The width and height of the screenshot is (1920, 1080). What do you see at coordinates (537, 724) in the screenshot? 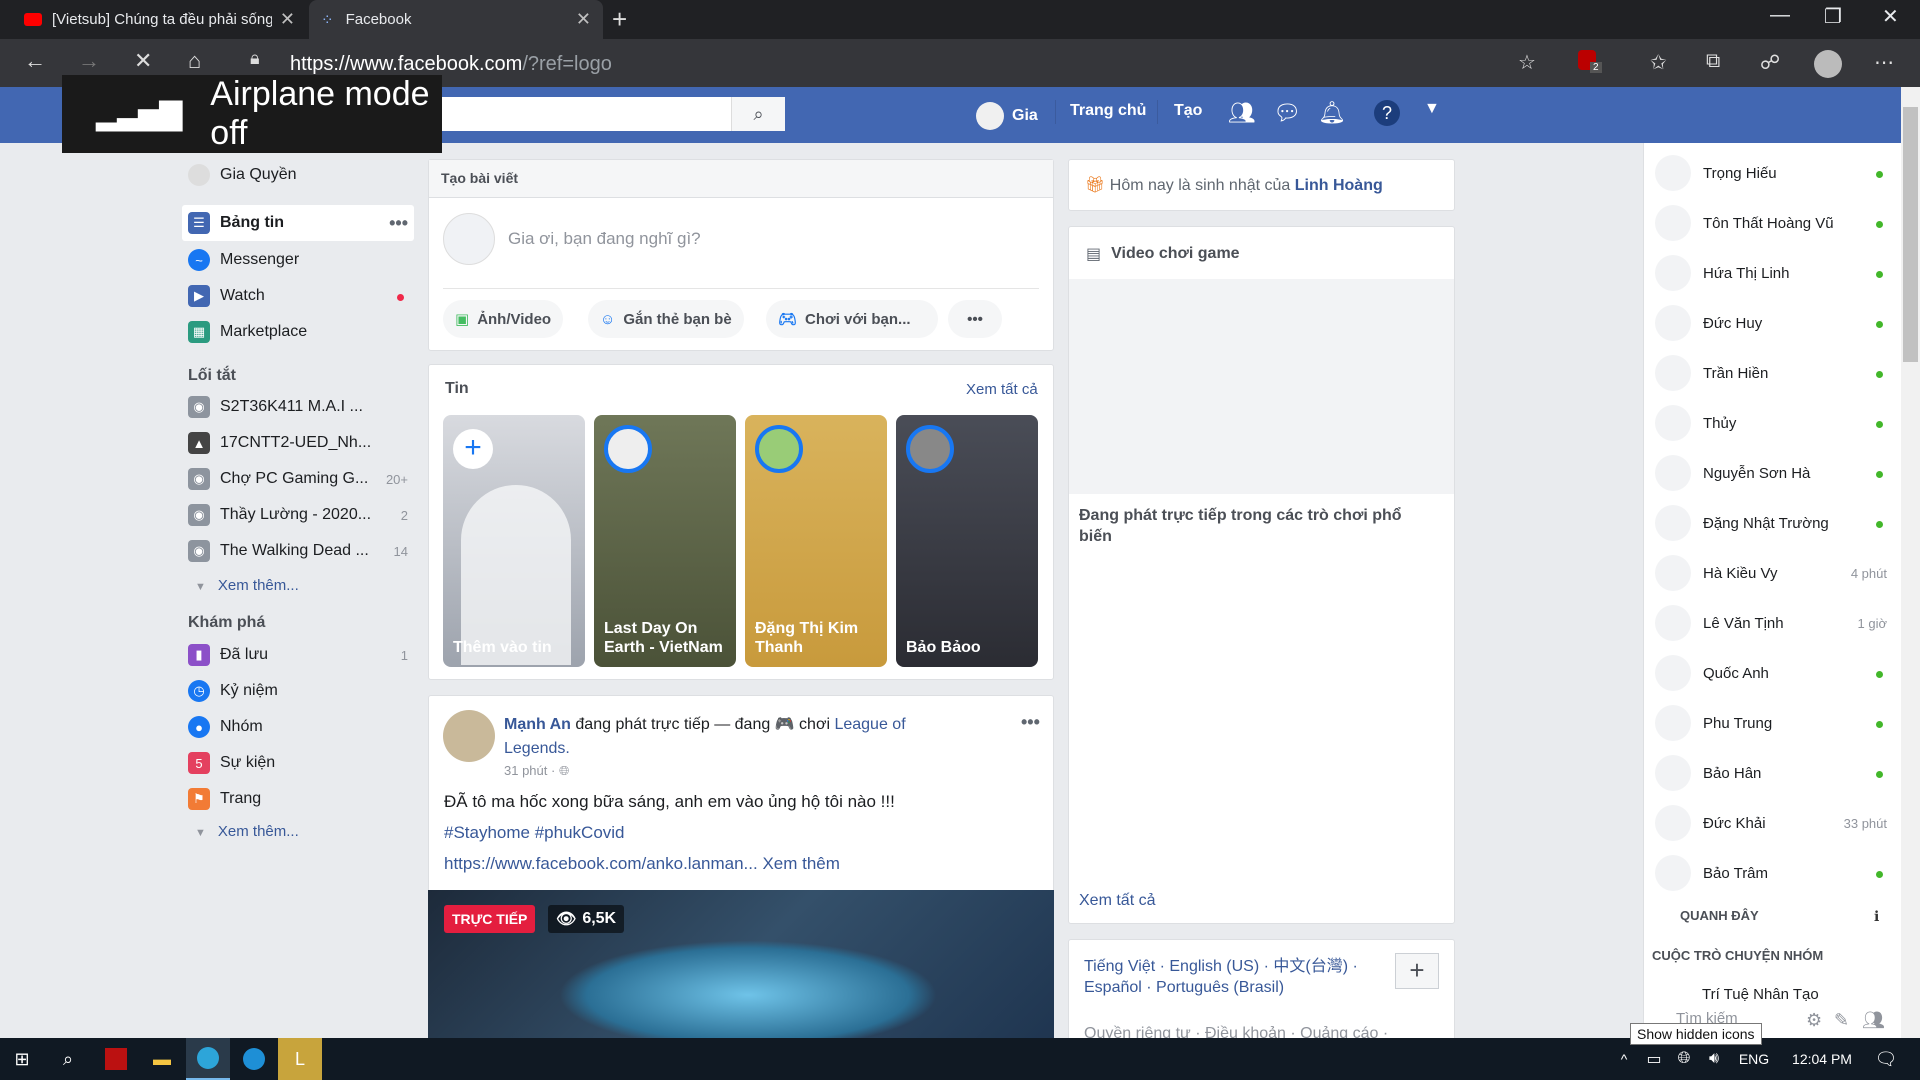
I see `post-author-link: Mạnh An` at bounding box center [537, 724].